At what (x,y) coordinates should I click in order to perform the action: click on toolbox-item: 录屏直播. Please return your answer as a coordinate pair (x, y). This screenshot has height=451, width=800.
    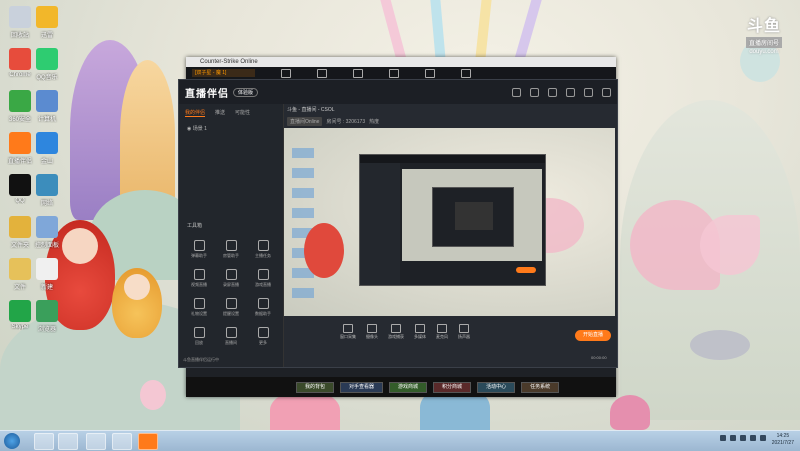
    Looking at the image, I should click on (231, 278).